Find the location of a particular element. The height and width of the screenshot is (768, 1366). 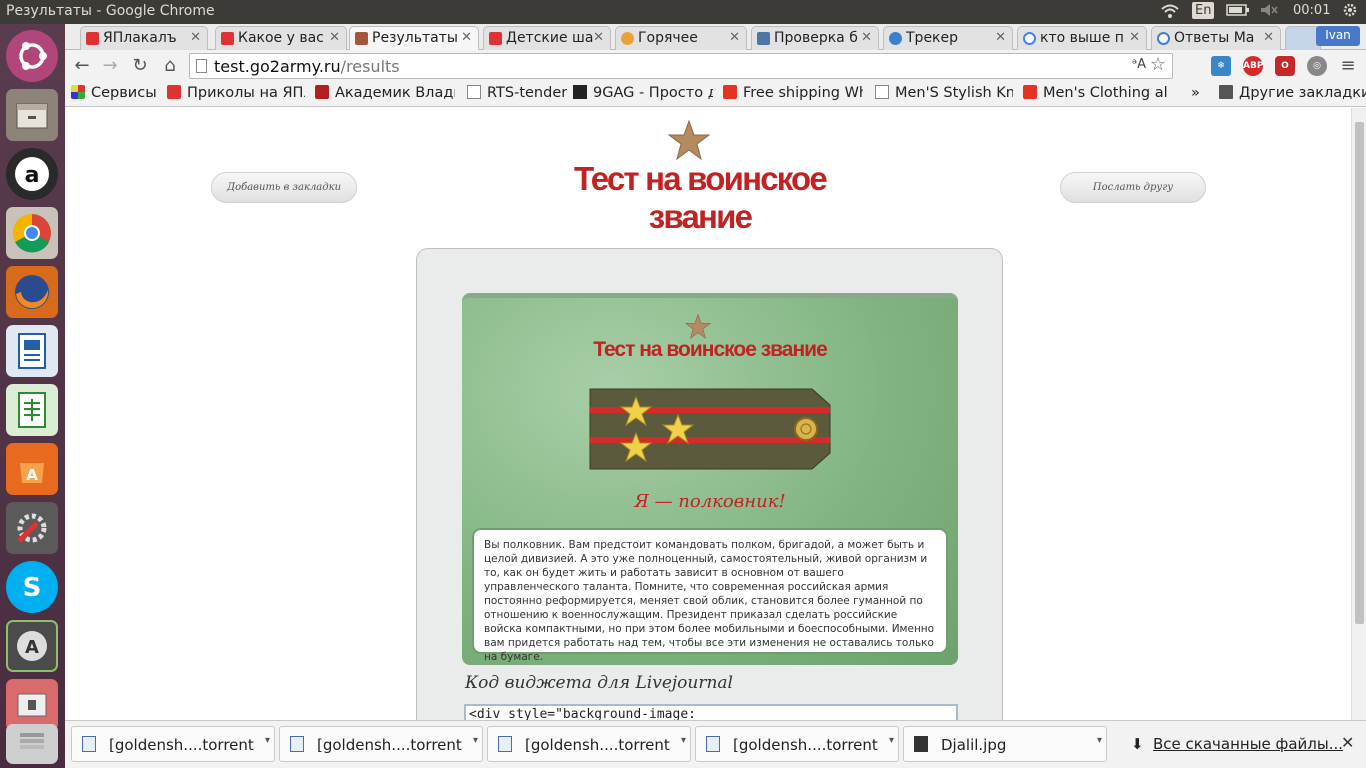

tab-yaplakal: ЯПлакалъ ✕ is located at coordinates (144, 38).